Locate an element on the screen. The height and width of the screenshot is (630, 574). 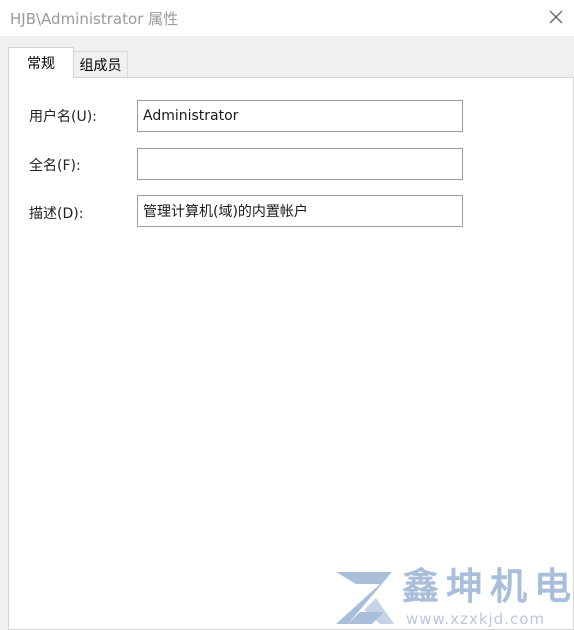
watermark-url: www.xzxkjd.com is located at coordinates (476, 619).